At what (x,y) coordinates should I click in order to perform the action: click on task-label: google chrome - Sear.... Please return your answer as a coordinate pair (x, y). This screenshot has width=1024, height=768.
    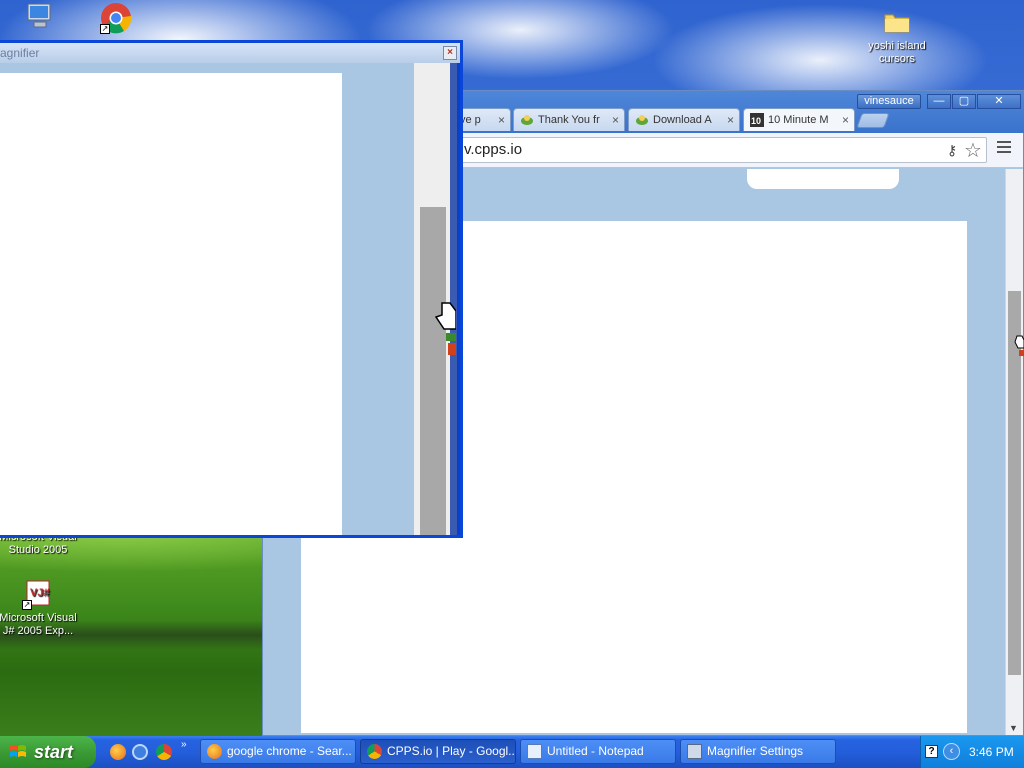
    Looking at the image, I should click on (289, 751).